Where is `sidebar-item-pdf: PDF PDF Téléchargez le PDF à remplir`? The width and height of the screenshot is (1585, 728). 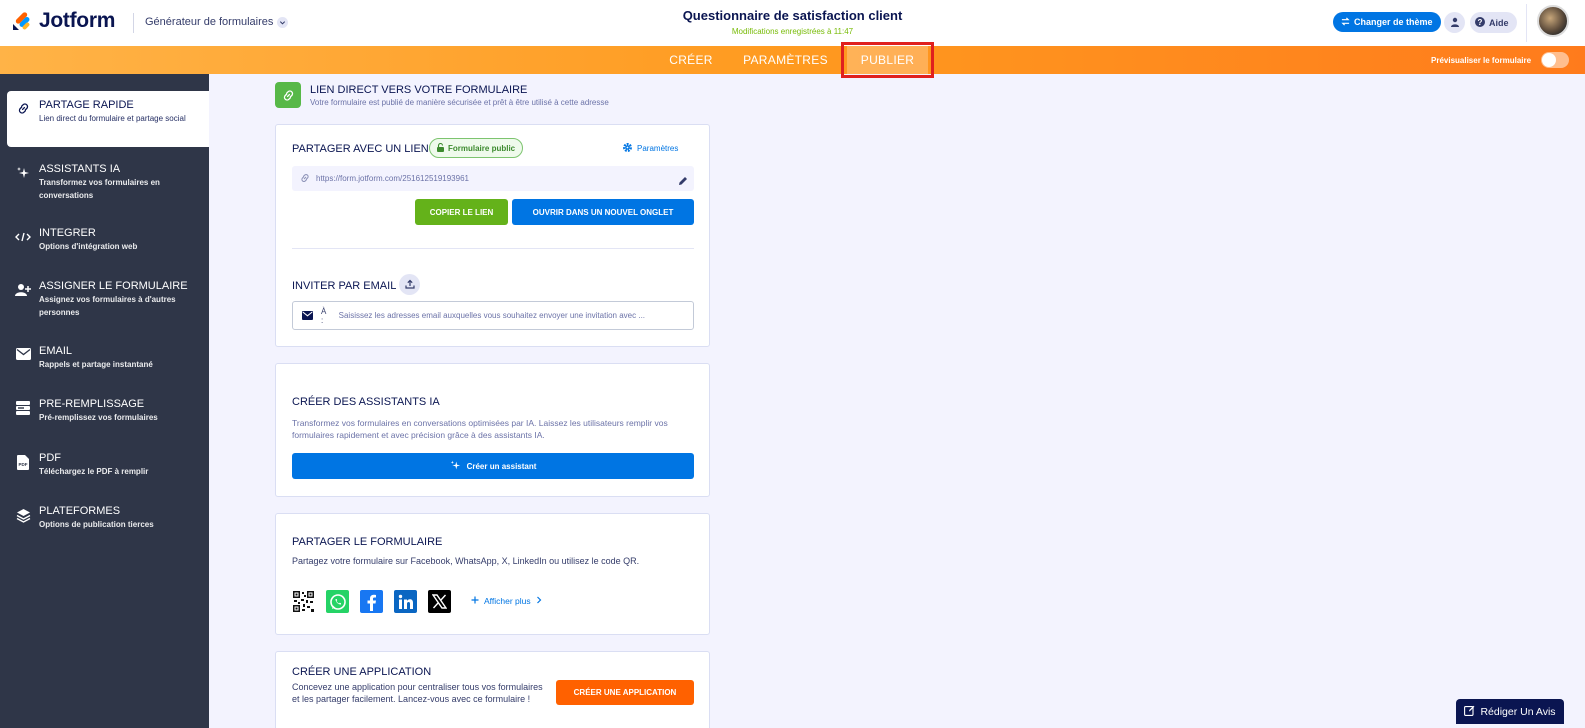
sidebar-item-pdf: PDF PDF Téléchargez le PDF à remplir is located at coordinates (108, 466).